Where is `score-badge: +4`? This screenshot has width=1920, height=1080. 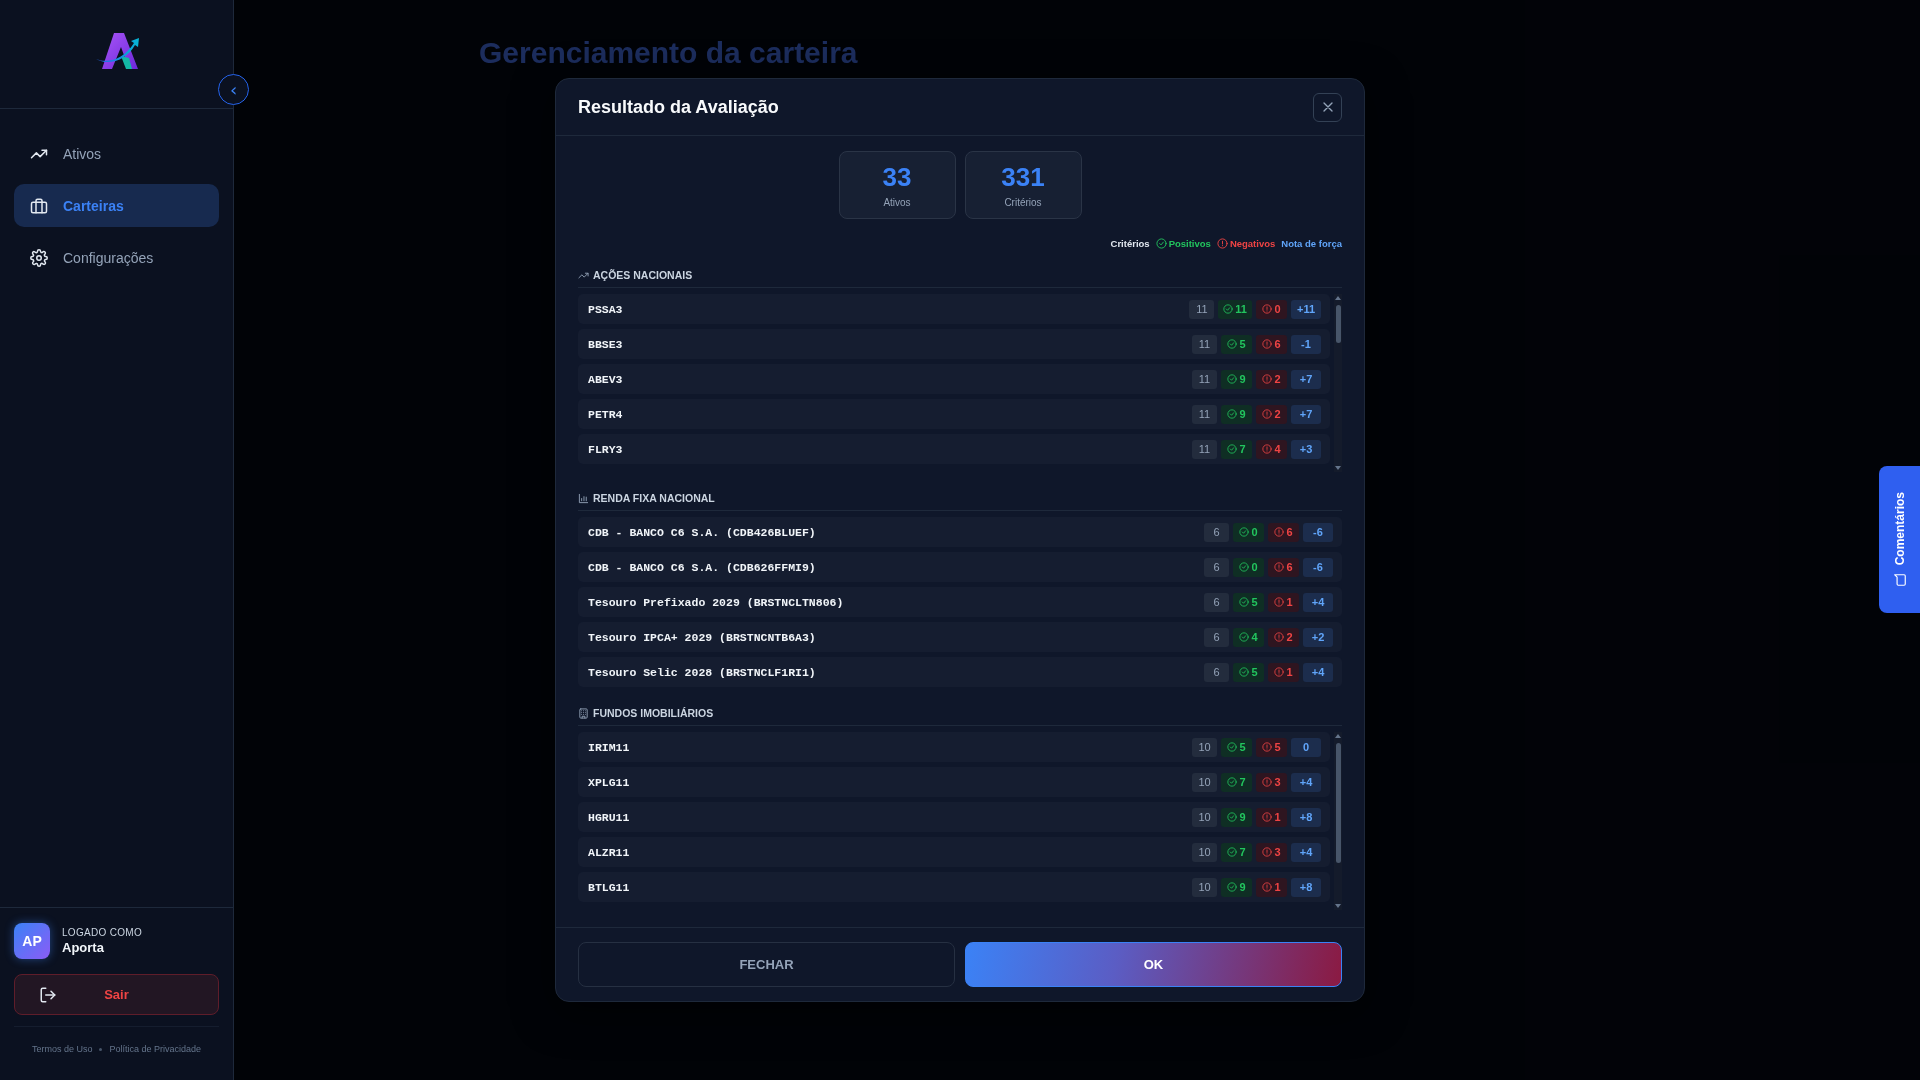
score-badge: +4 is located at coordinates (1306, 852).